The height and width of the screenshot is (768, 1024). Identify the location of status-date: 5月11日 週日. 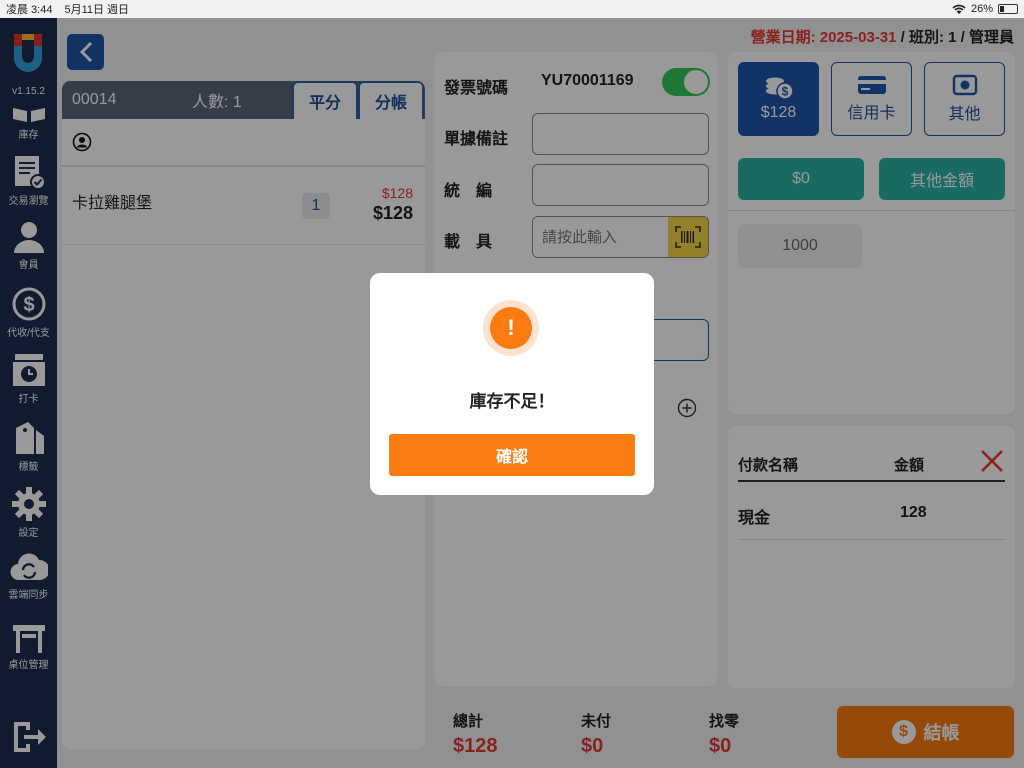
(97, 10).